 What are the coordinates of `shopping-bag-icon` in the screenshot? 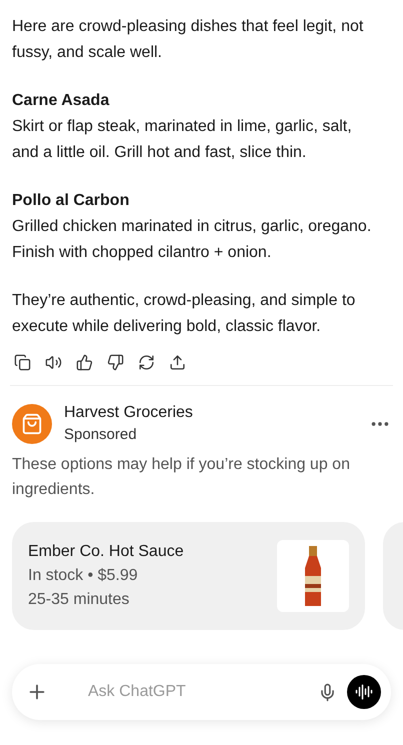 It's located at (32, 424).